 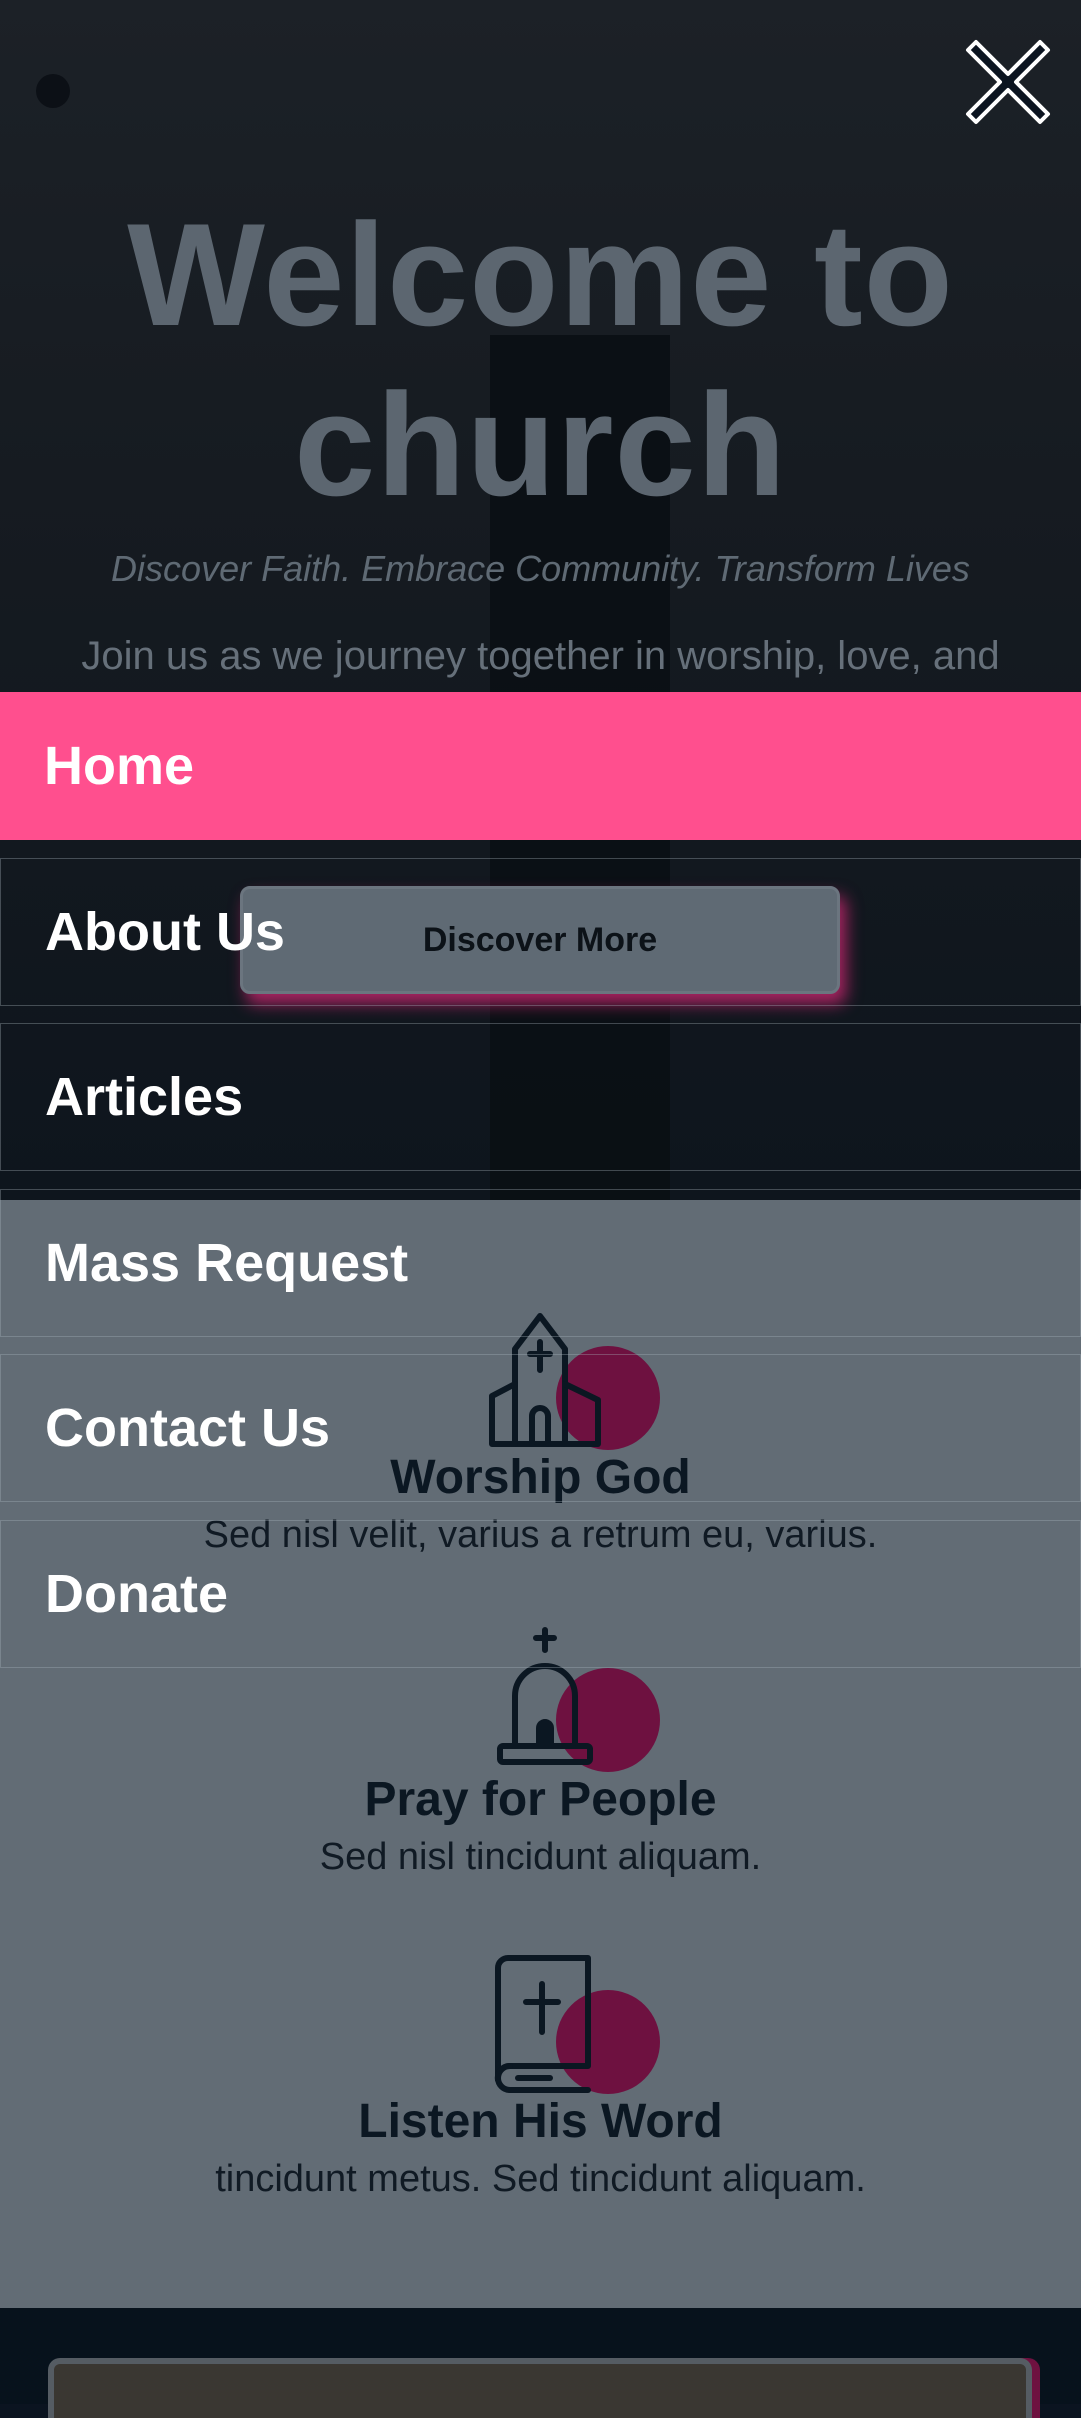 What do you see at coordinates (540, 444) in the screenshot?
I see `hero-title-line2: church` at bounding box center [540, 444].